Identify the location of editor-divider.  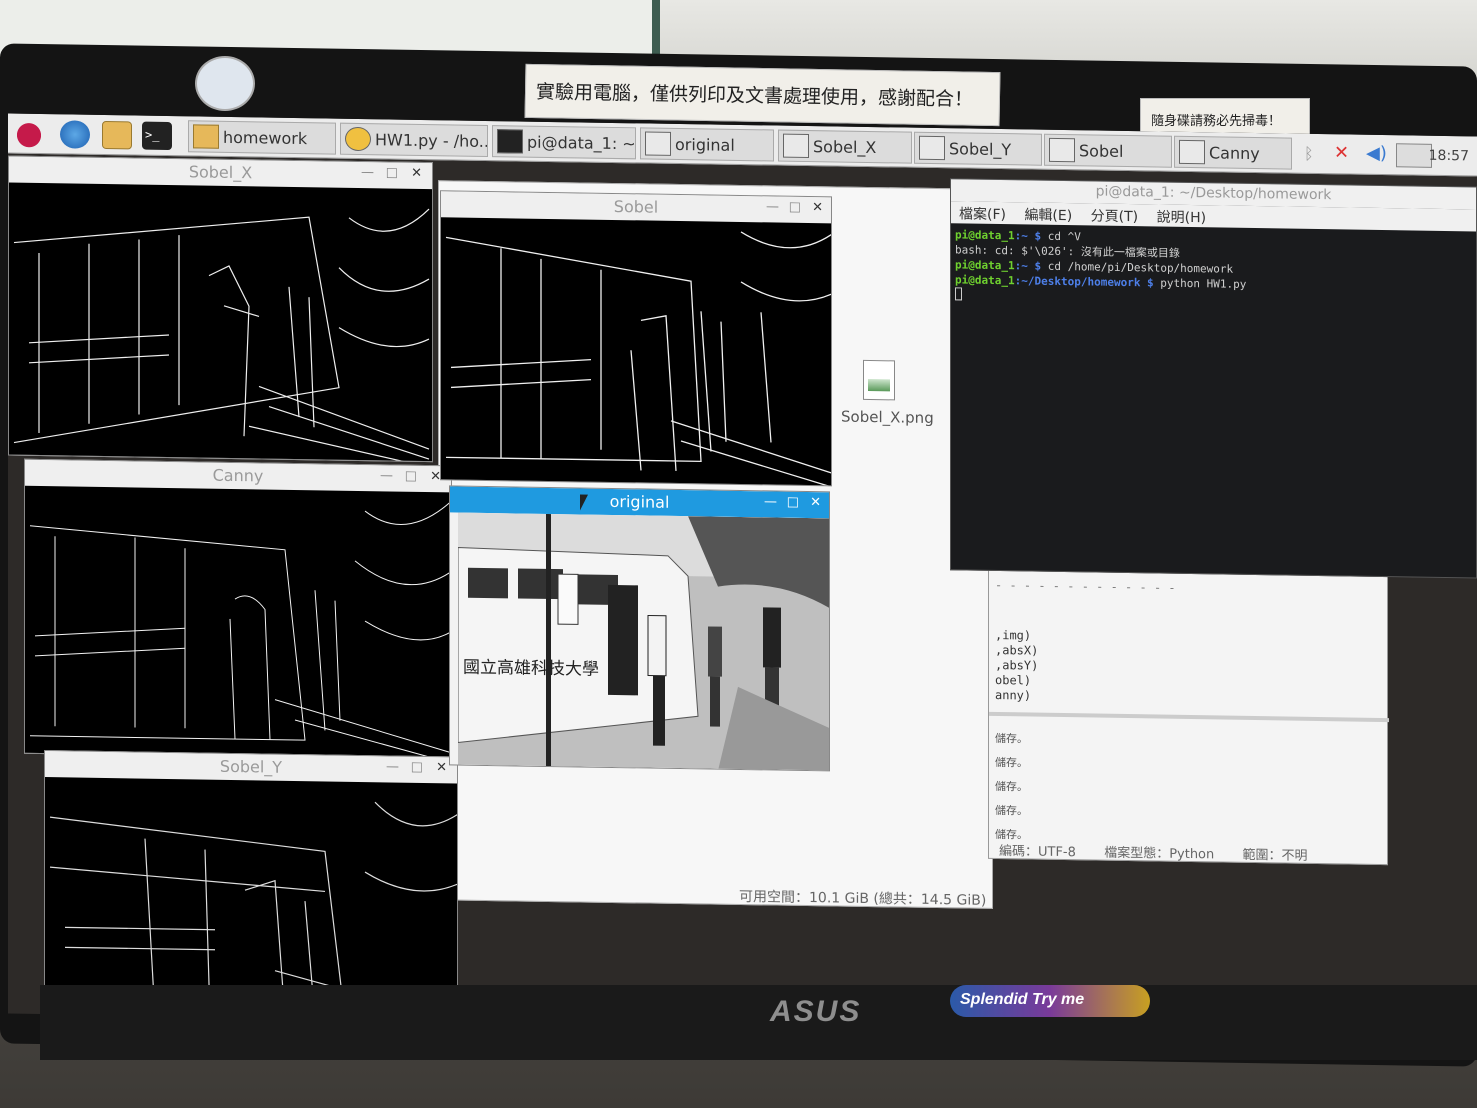
(1189, 717).